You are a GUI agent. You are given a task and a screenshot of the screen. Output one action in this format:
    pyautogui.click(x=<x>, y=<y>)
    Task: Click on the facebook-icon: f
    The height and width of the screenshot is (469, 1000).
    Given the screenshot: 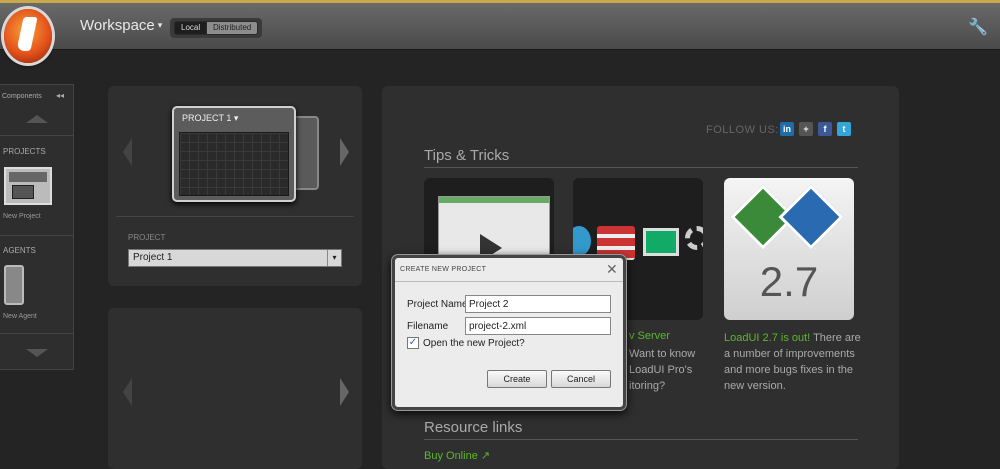 What is the action you would take?
    pyautogui.click(x=825, y=129)
    